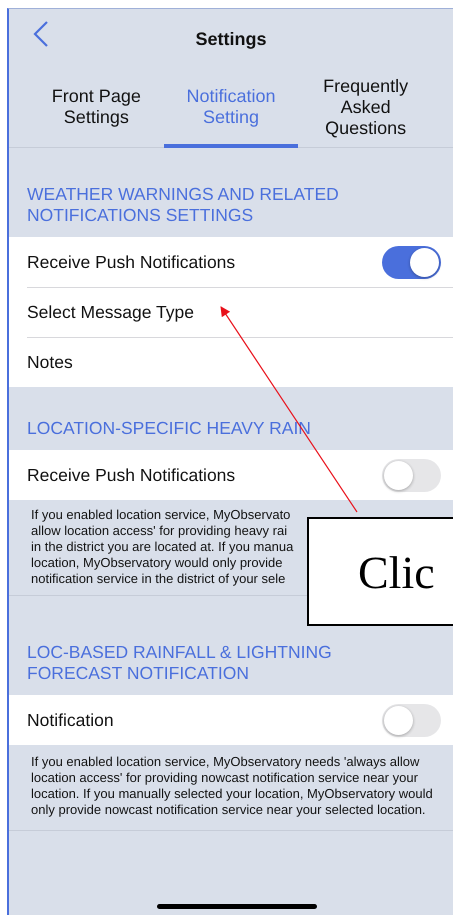 This screenshot has height=915, width=453. Describe the element at coordinates (162, 547) in the screenshot. I see `note-text: in the district you are located at. If you manua` at that location.